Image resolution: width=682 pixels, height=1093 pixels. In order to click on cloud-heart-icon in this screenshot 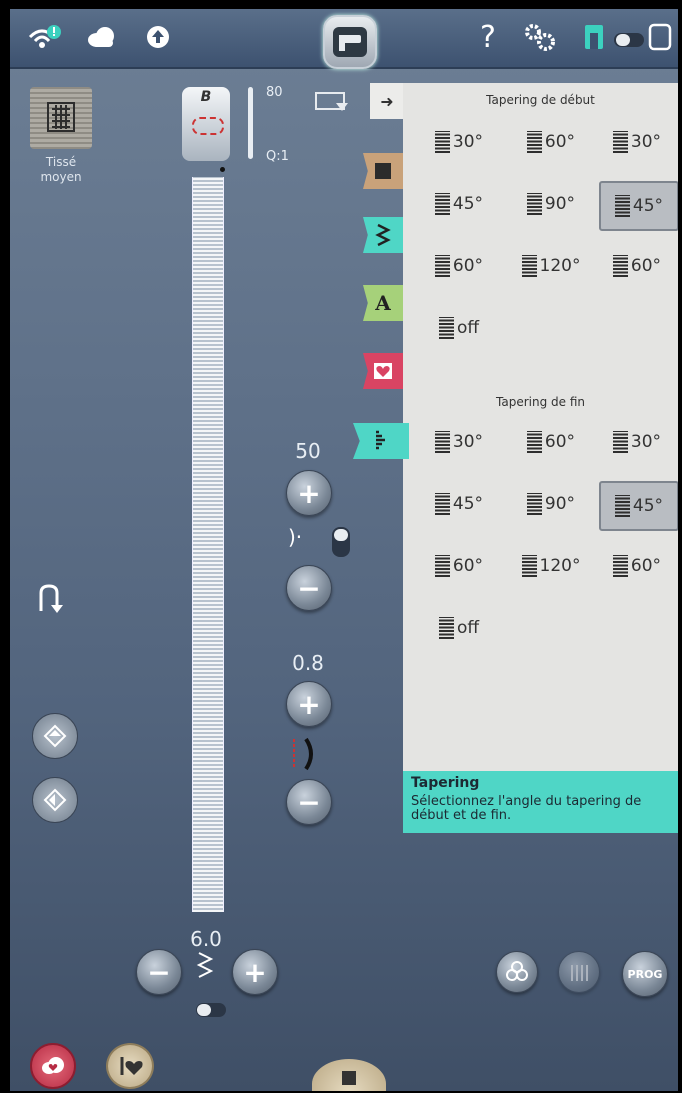, I will do `click(53, 1065)`.